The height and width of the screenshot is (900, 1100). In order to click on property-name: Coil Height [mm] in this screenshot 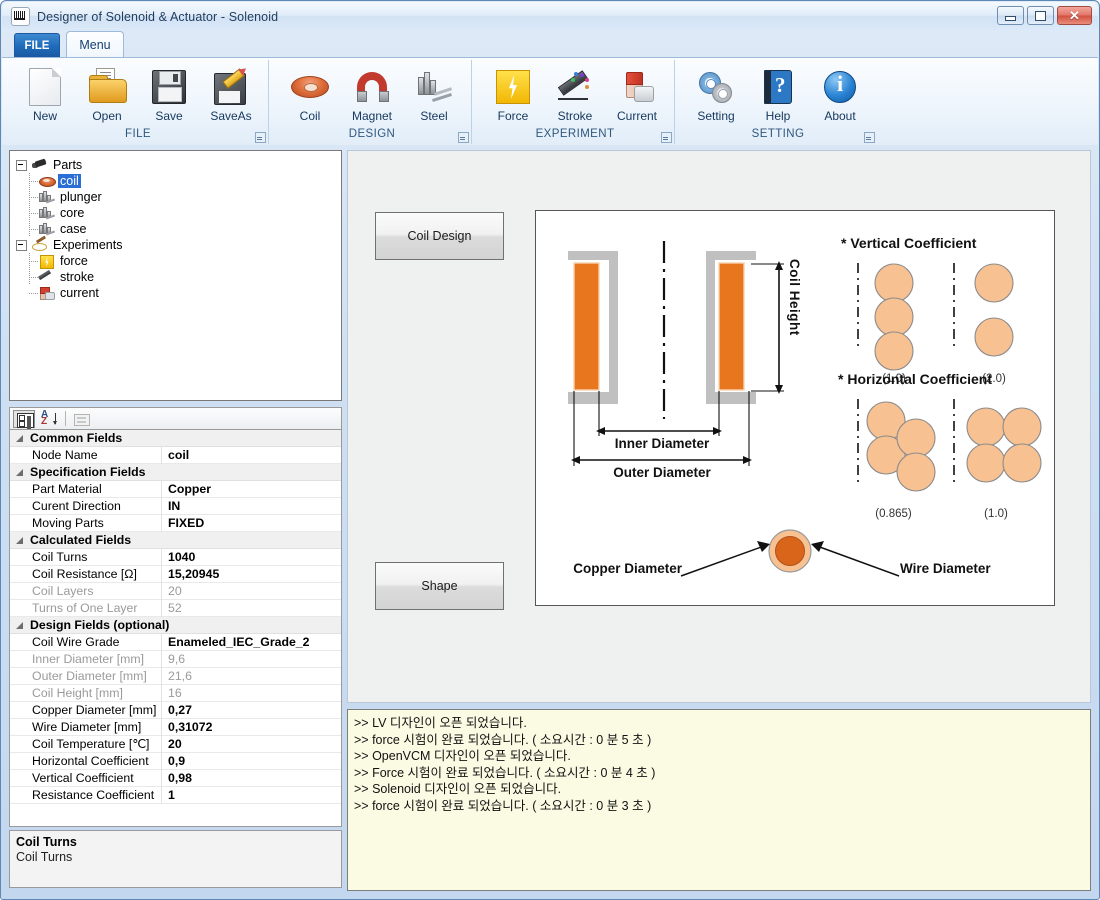, I will do `click(86, 693)`.